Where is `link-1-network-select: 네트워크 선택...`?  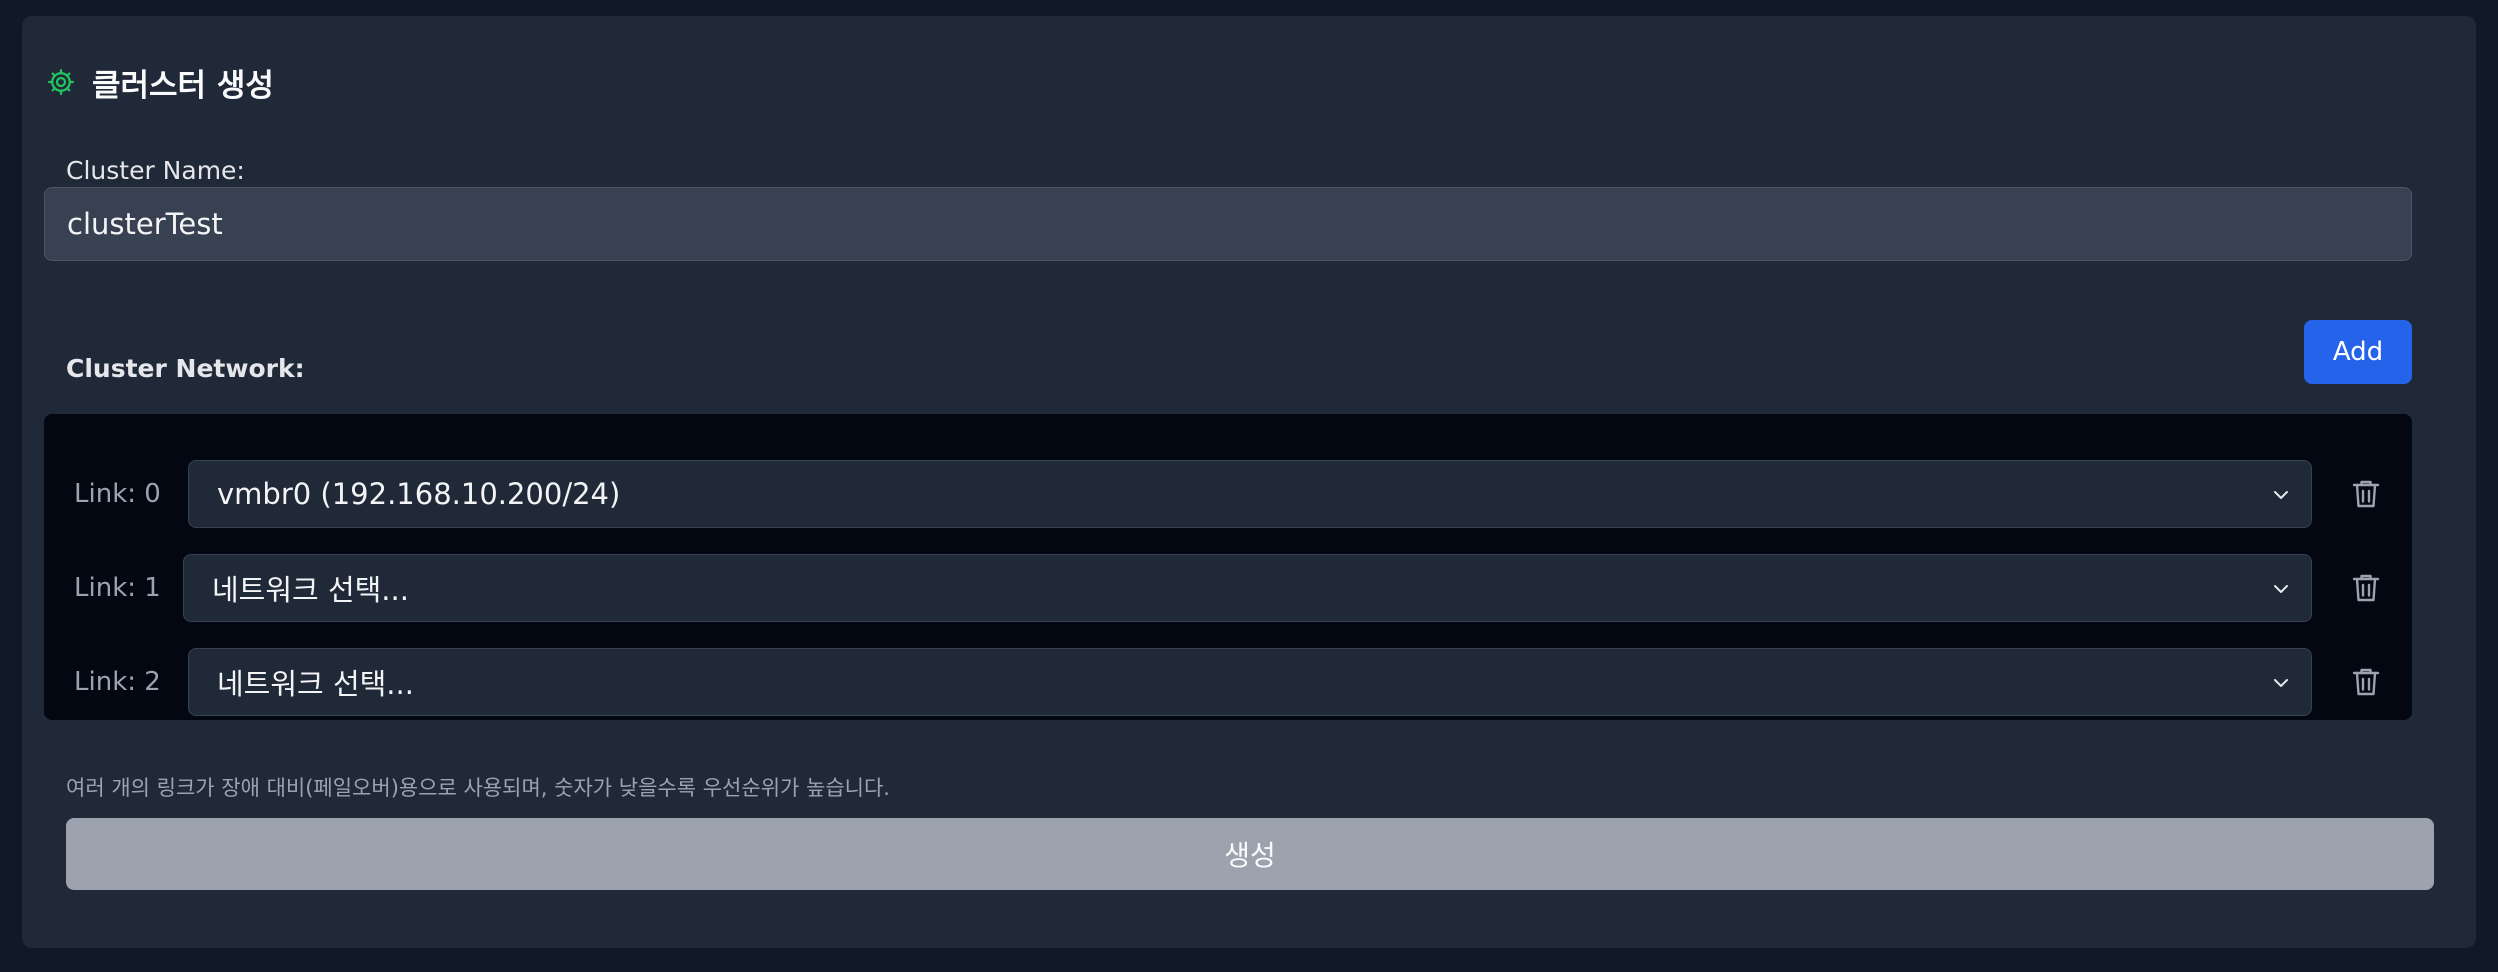
link-1-network-select: 네트워크 선택... is located at coordinates (1247, 588).